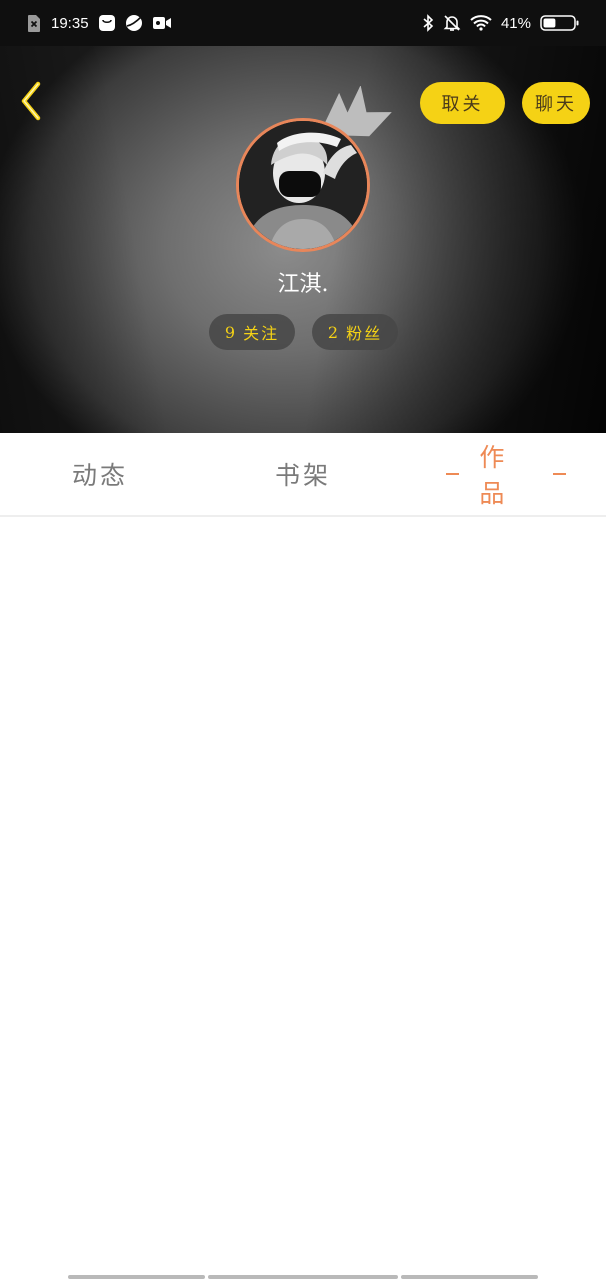 The height and width of the screenshot is (1280, 606). I want to click on wifi-icon, so click(481, 23).